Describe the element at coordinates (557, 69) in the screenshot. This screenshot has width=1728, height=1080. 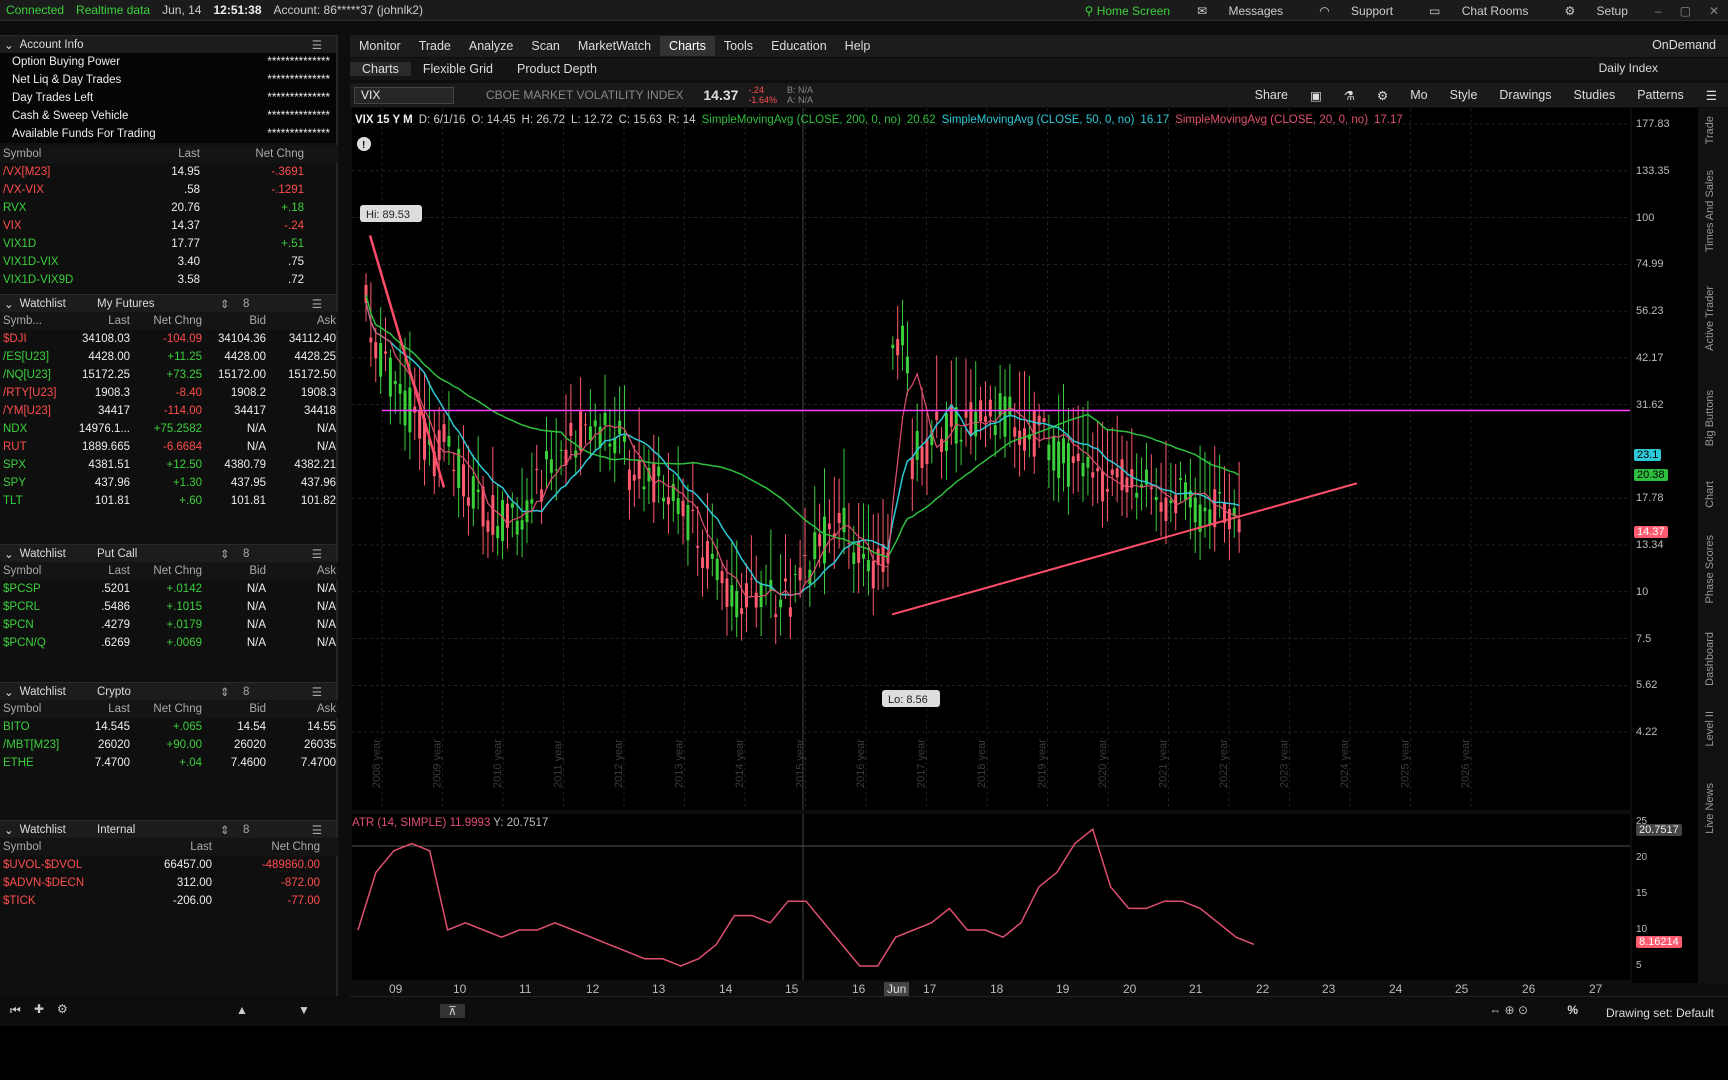
I see `subtab-product-depth: Product Depth` at that location.